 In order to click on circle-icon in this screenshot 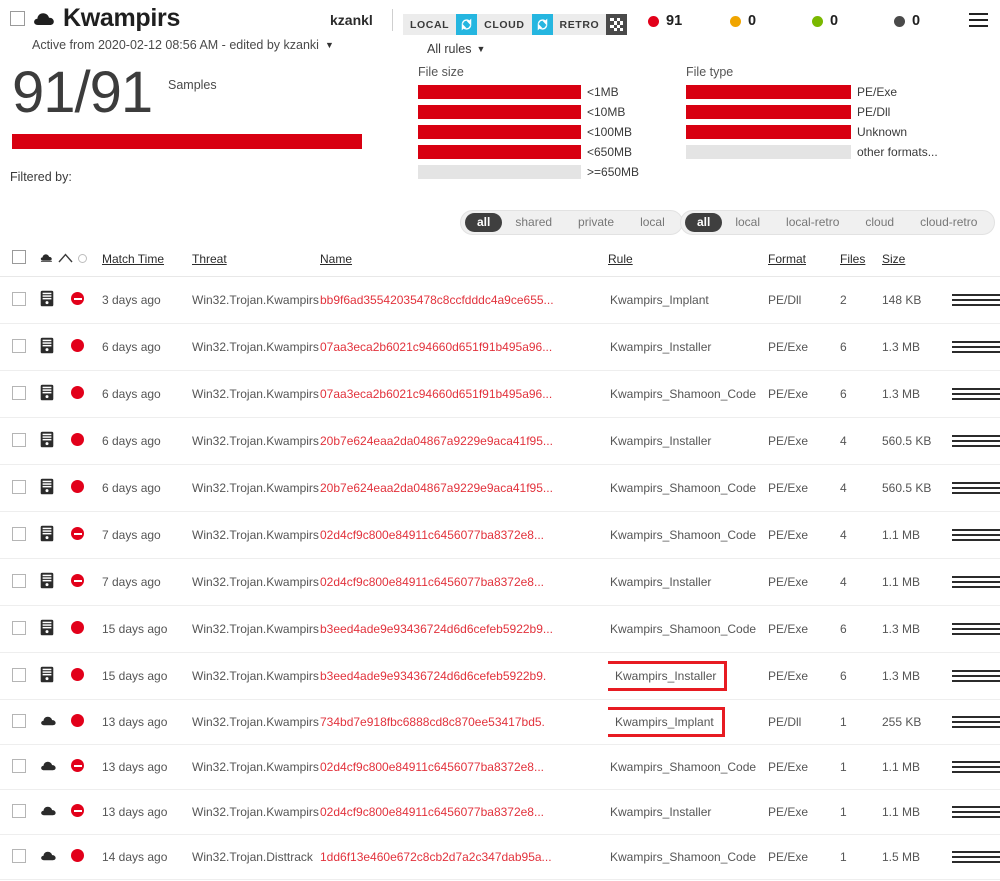, I will do `click(82, 258)`.